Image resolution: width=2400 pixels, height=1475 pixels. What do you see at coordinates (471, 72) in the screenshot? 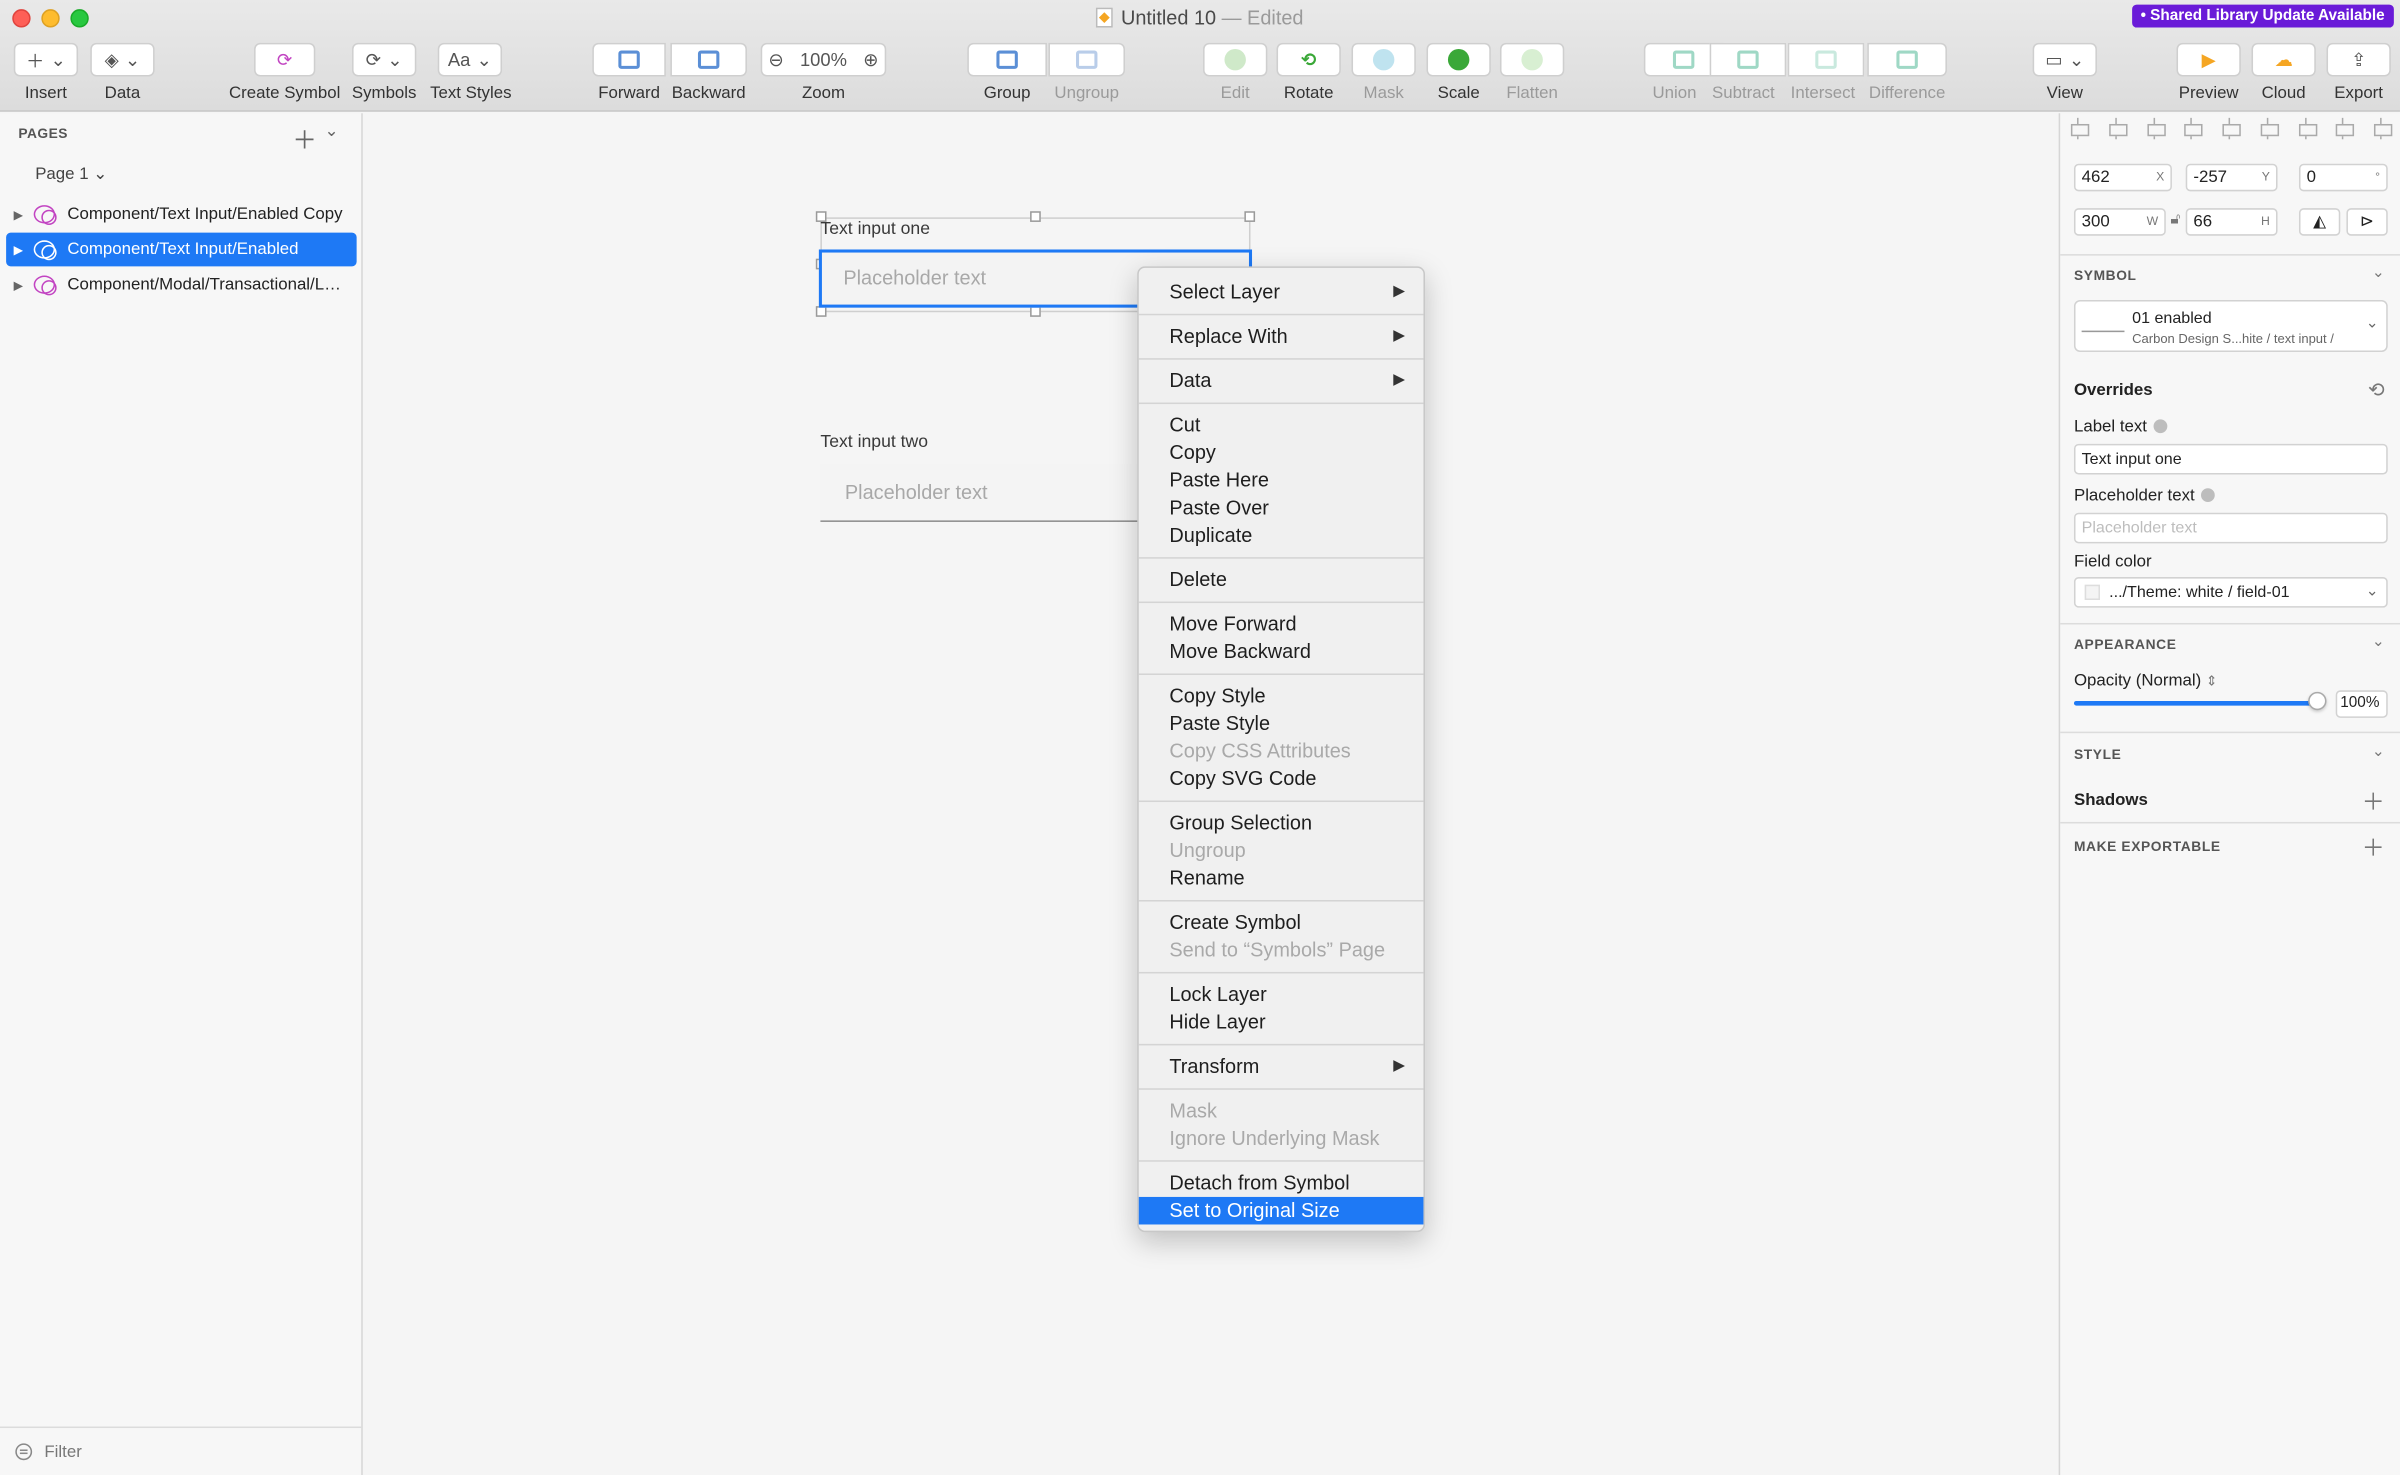
I see `text-styles-tool: Aa ⌄ Text Styles` at bounding box center [471, 72].